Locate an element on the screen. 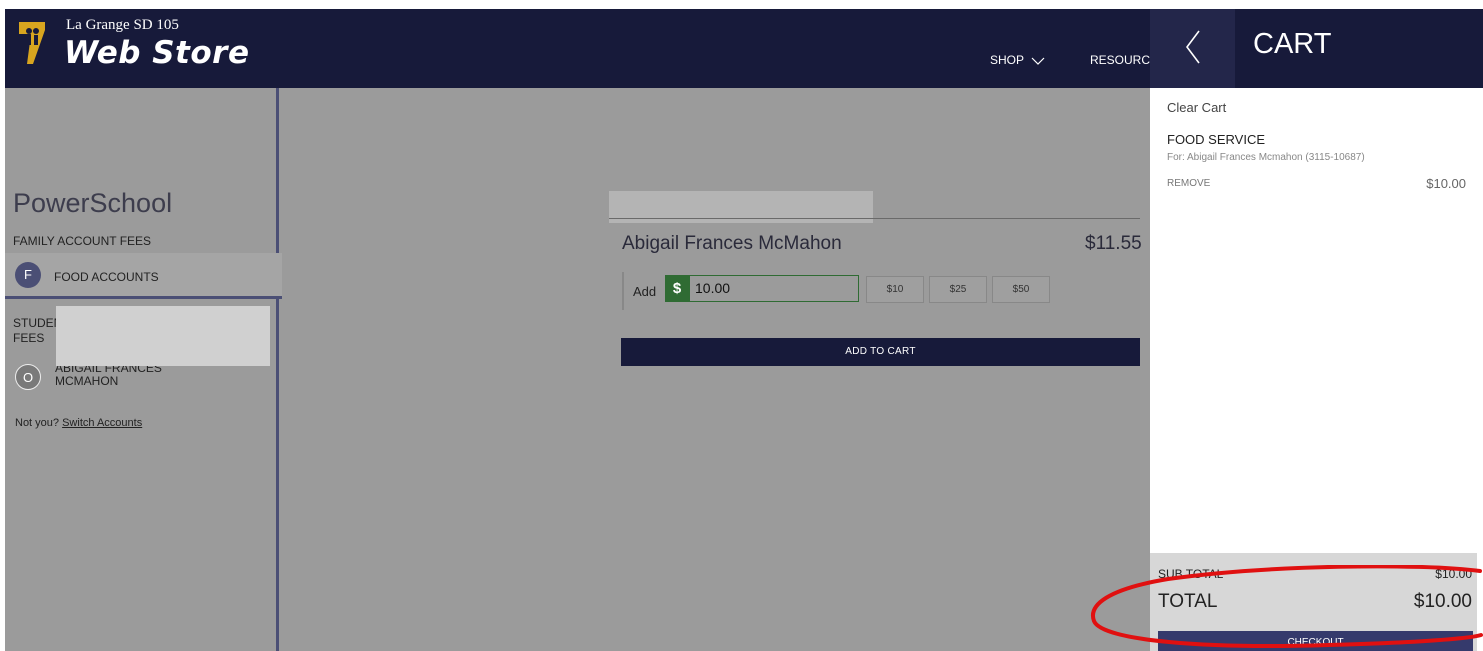 This screenshot has width=1483, height=651. cart-header: CART is located at coordinates (1316, 48).